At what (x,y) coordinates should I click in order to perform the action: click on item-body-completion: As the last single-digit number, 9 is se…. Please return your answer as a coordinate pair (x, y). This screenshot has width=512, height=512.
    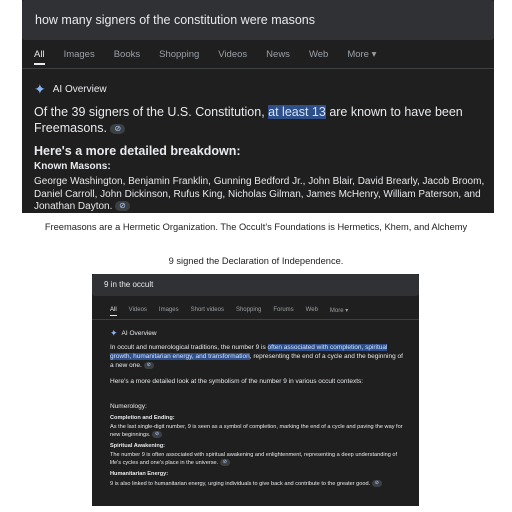
    Looking at the image, I should click on (259, 432).